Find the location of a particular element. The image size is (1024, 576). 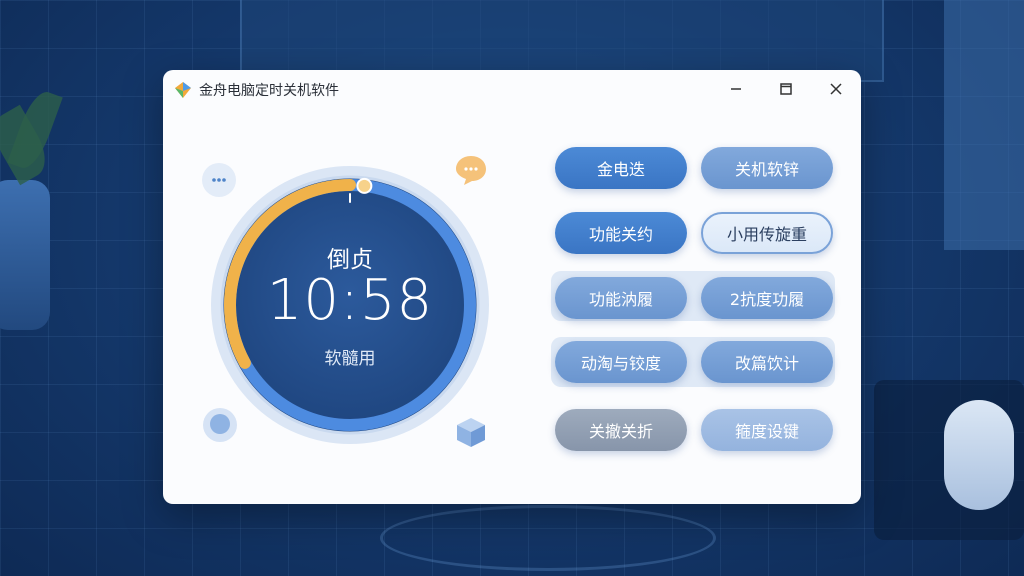

background-panel is located at coordinates (984, 125).